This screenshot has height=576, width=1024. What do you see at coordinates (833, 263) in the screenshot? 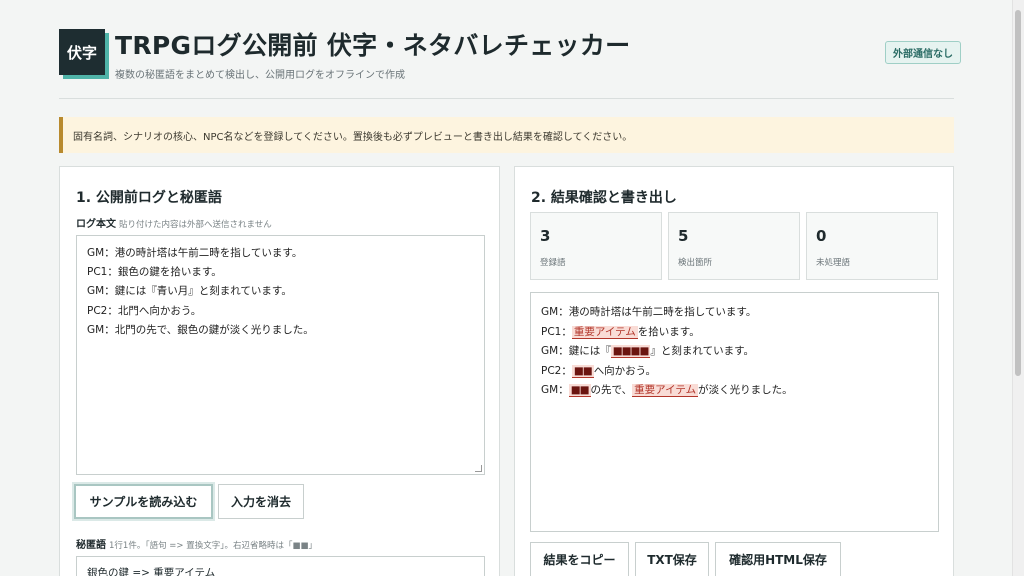
I see `stat-label: 未処理語` at bounding box center [833, 263].